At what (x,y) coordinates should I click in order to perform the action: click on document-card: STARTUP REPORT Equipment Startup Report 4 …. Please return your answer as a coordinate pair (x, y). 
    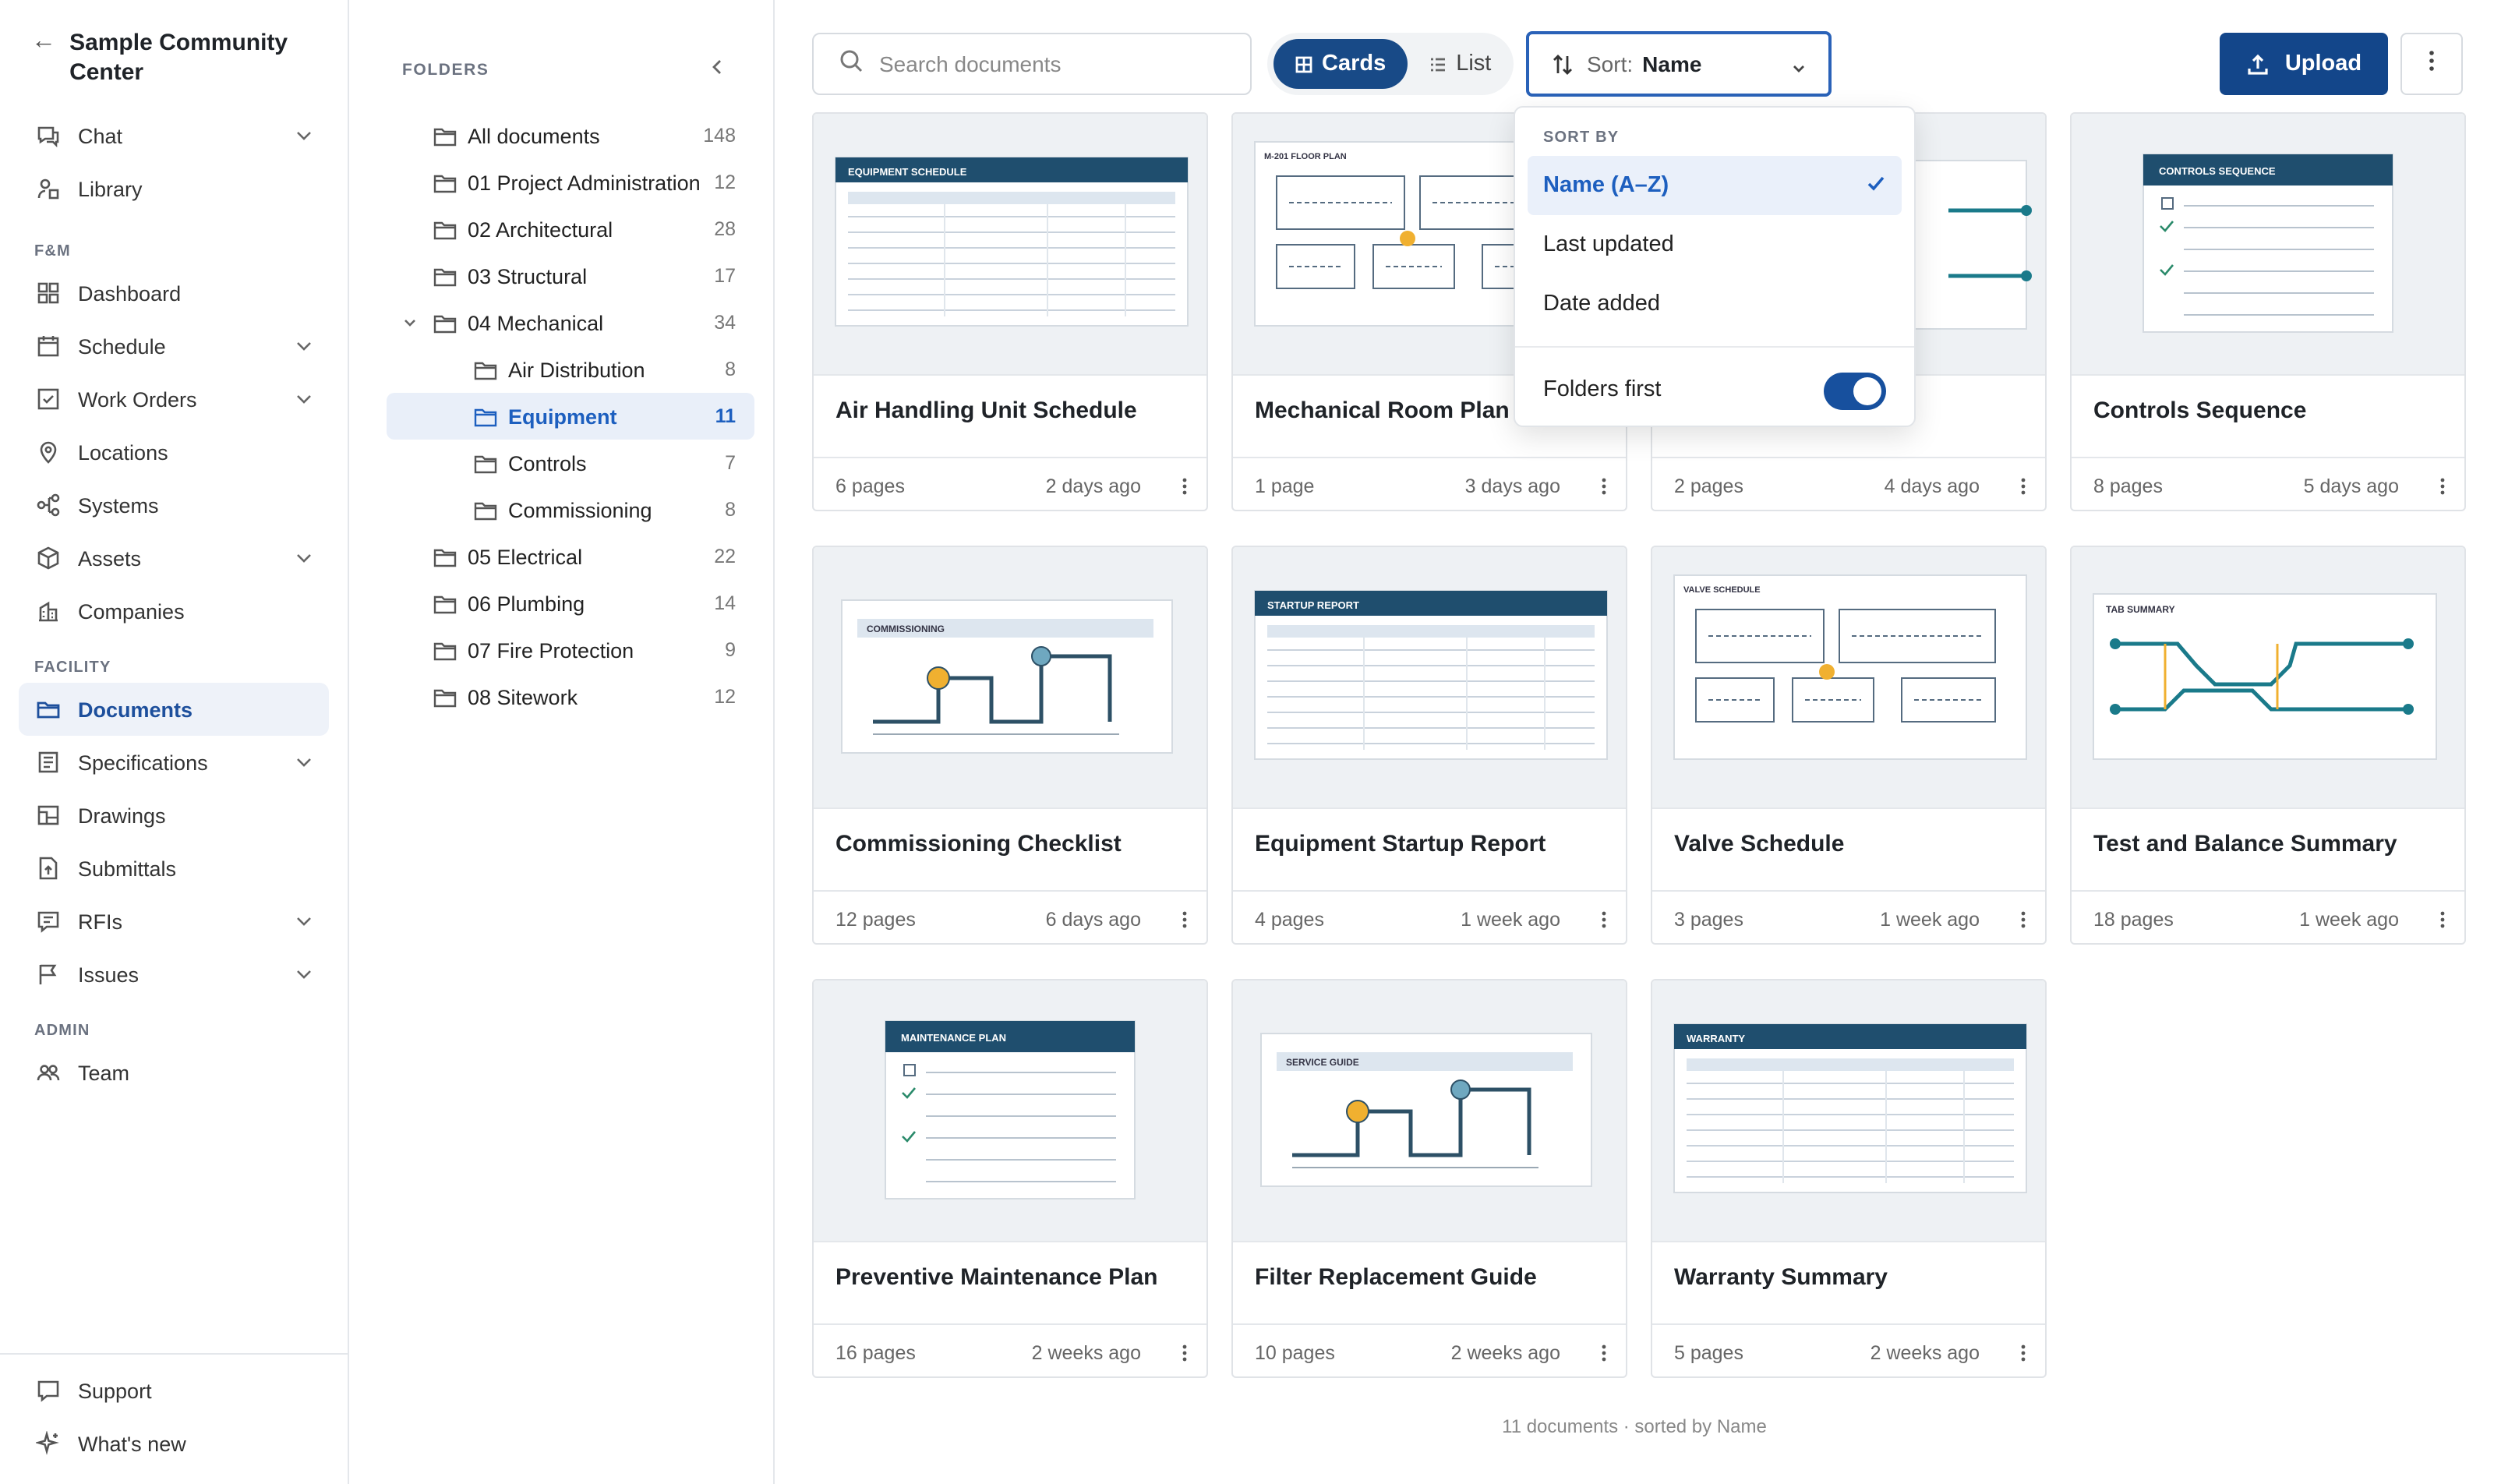
    Looking at the image, I should click on (1429, 745).